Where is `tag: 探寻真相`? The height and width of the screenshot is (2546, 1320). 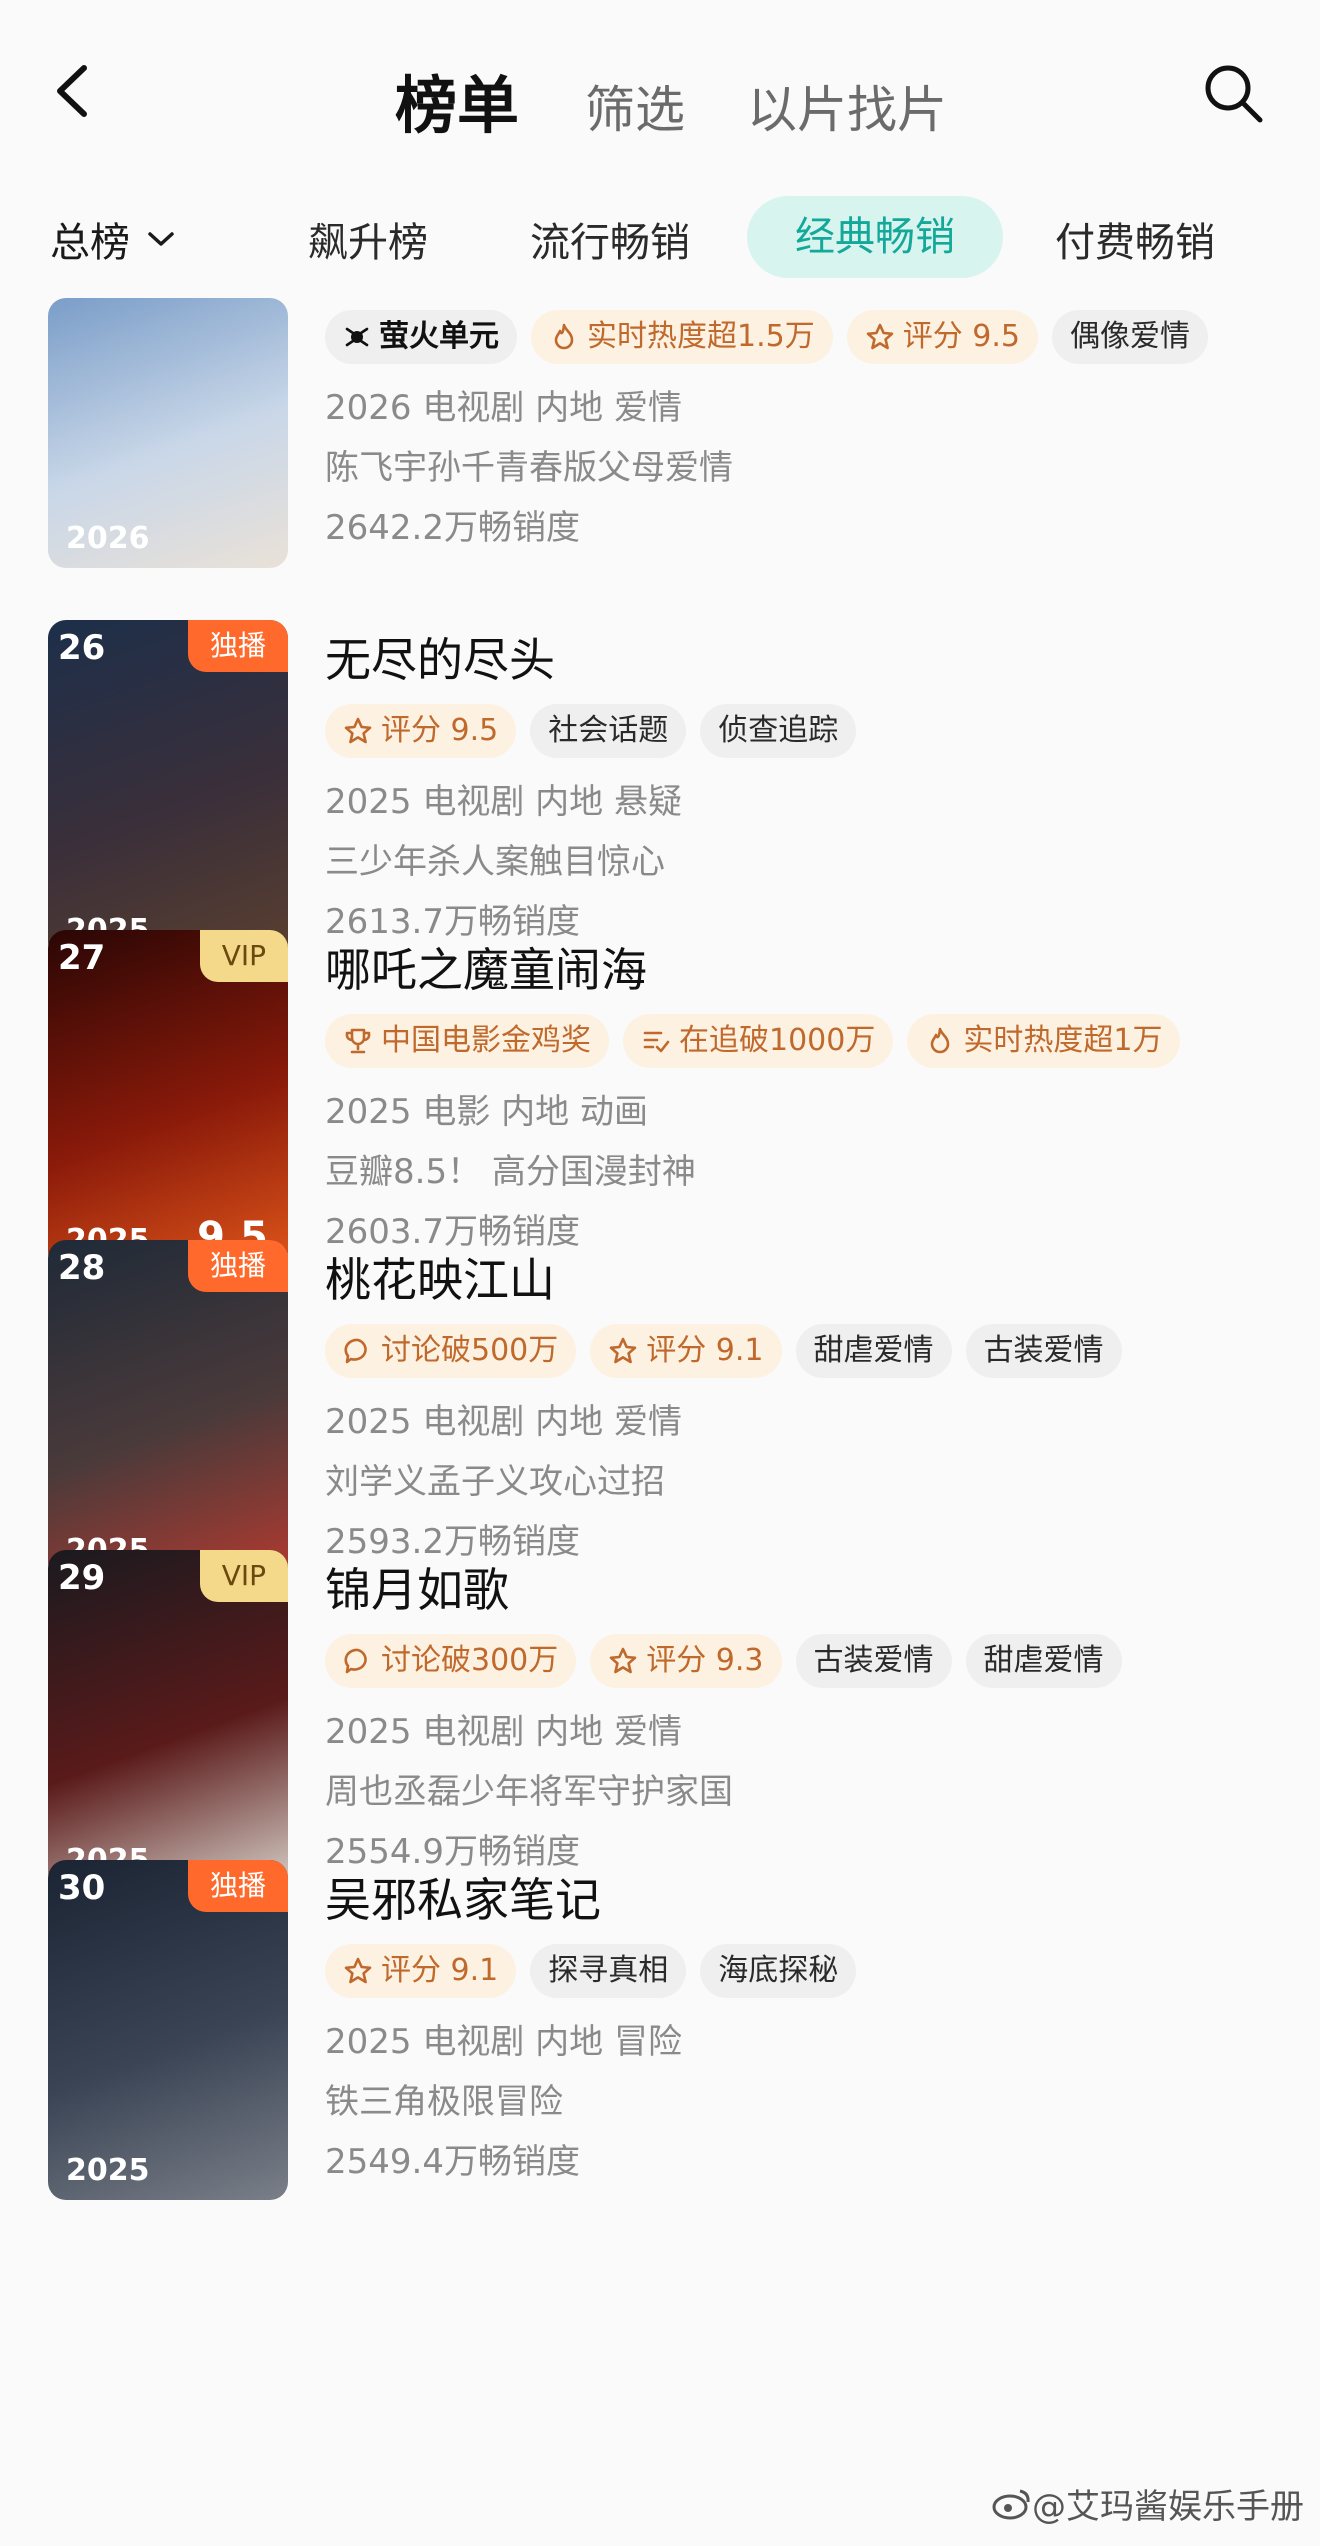
tag: 探寻真相 is located at coordinates (608, 1971).